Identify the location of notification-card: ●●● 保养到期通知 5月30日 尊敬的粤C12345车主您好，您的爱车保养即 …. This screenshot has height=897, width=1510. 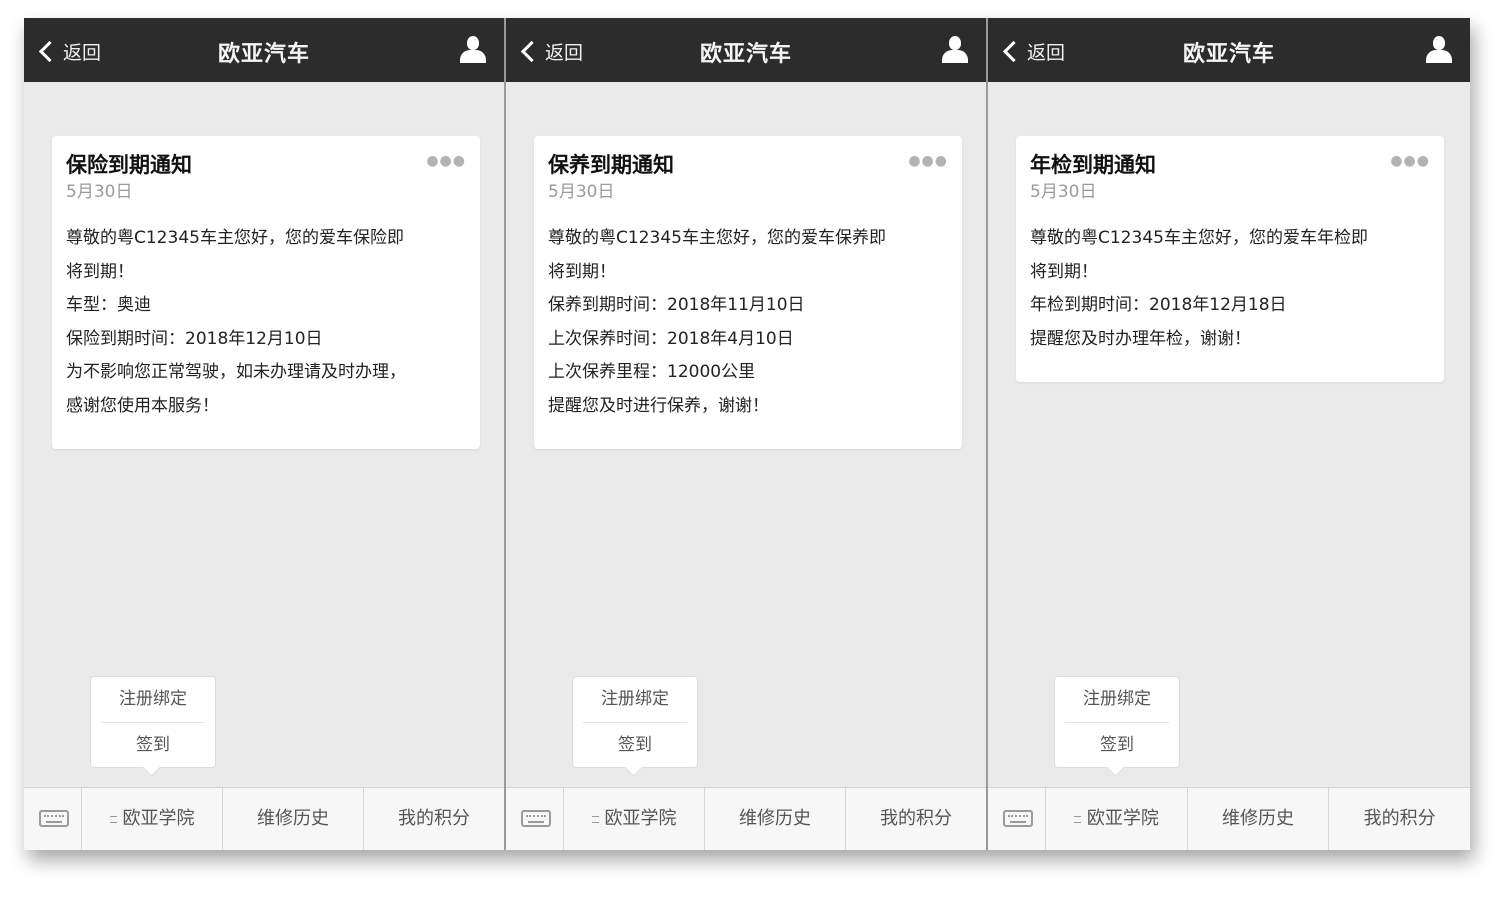
(748, 292).